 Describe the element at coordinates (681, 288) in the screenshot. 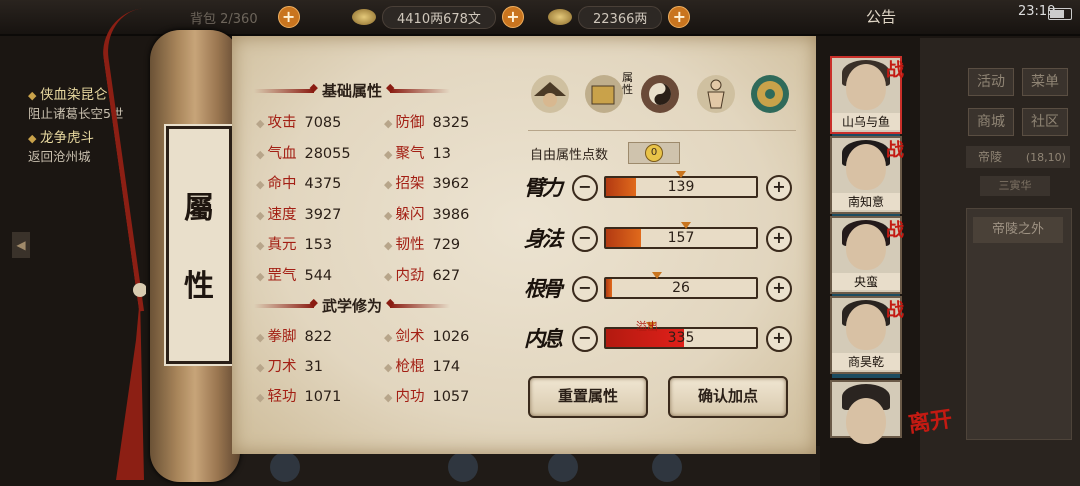

I see `attribute-value: 26` at that location.